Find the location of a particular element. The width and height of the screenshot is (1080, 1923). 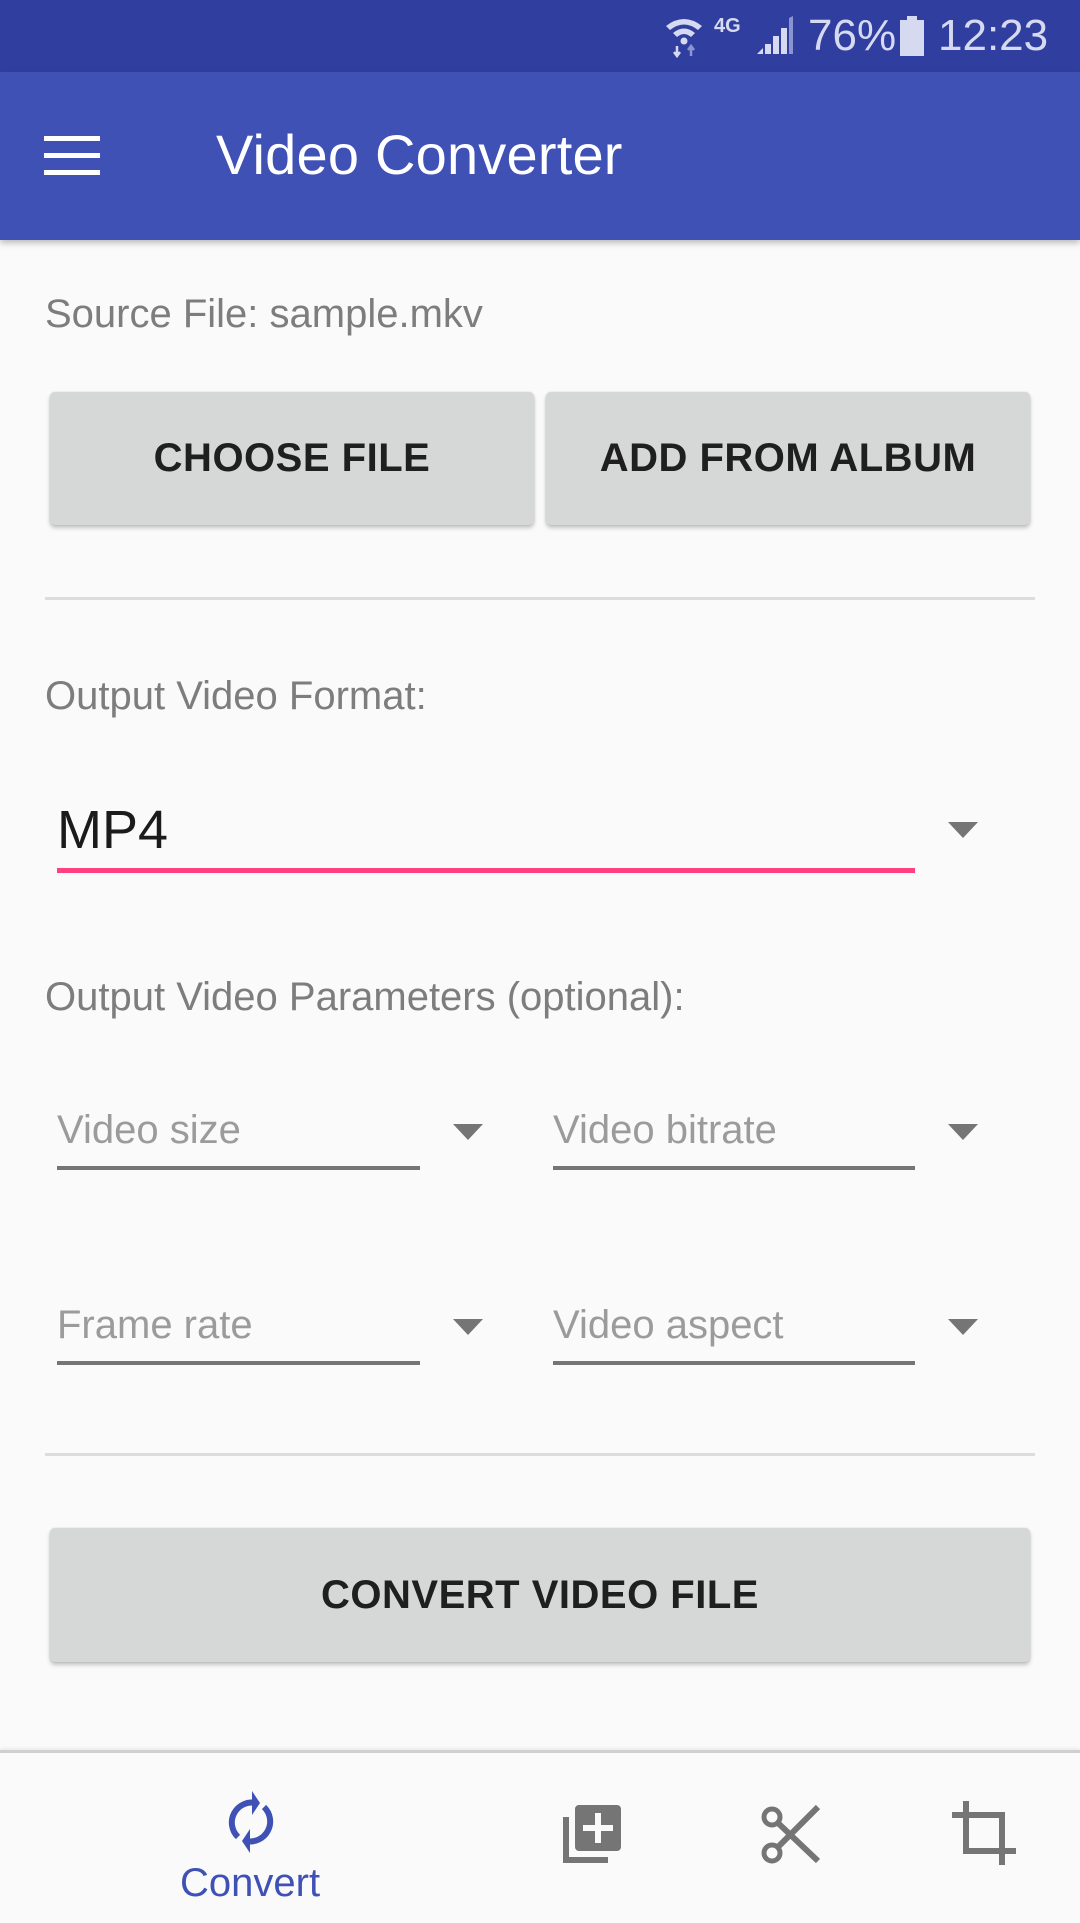

video-aspect-spinner: Video aspect is located at coordinates (768, 1331).